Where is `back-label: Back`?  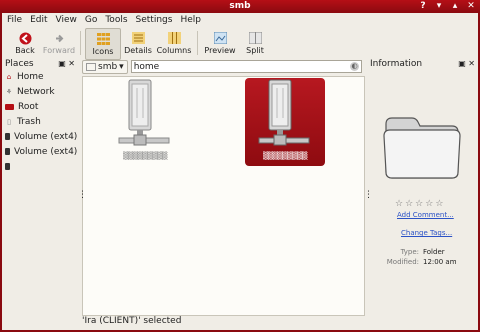
back-label: Back is located at coordinates (25, 50).